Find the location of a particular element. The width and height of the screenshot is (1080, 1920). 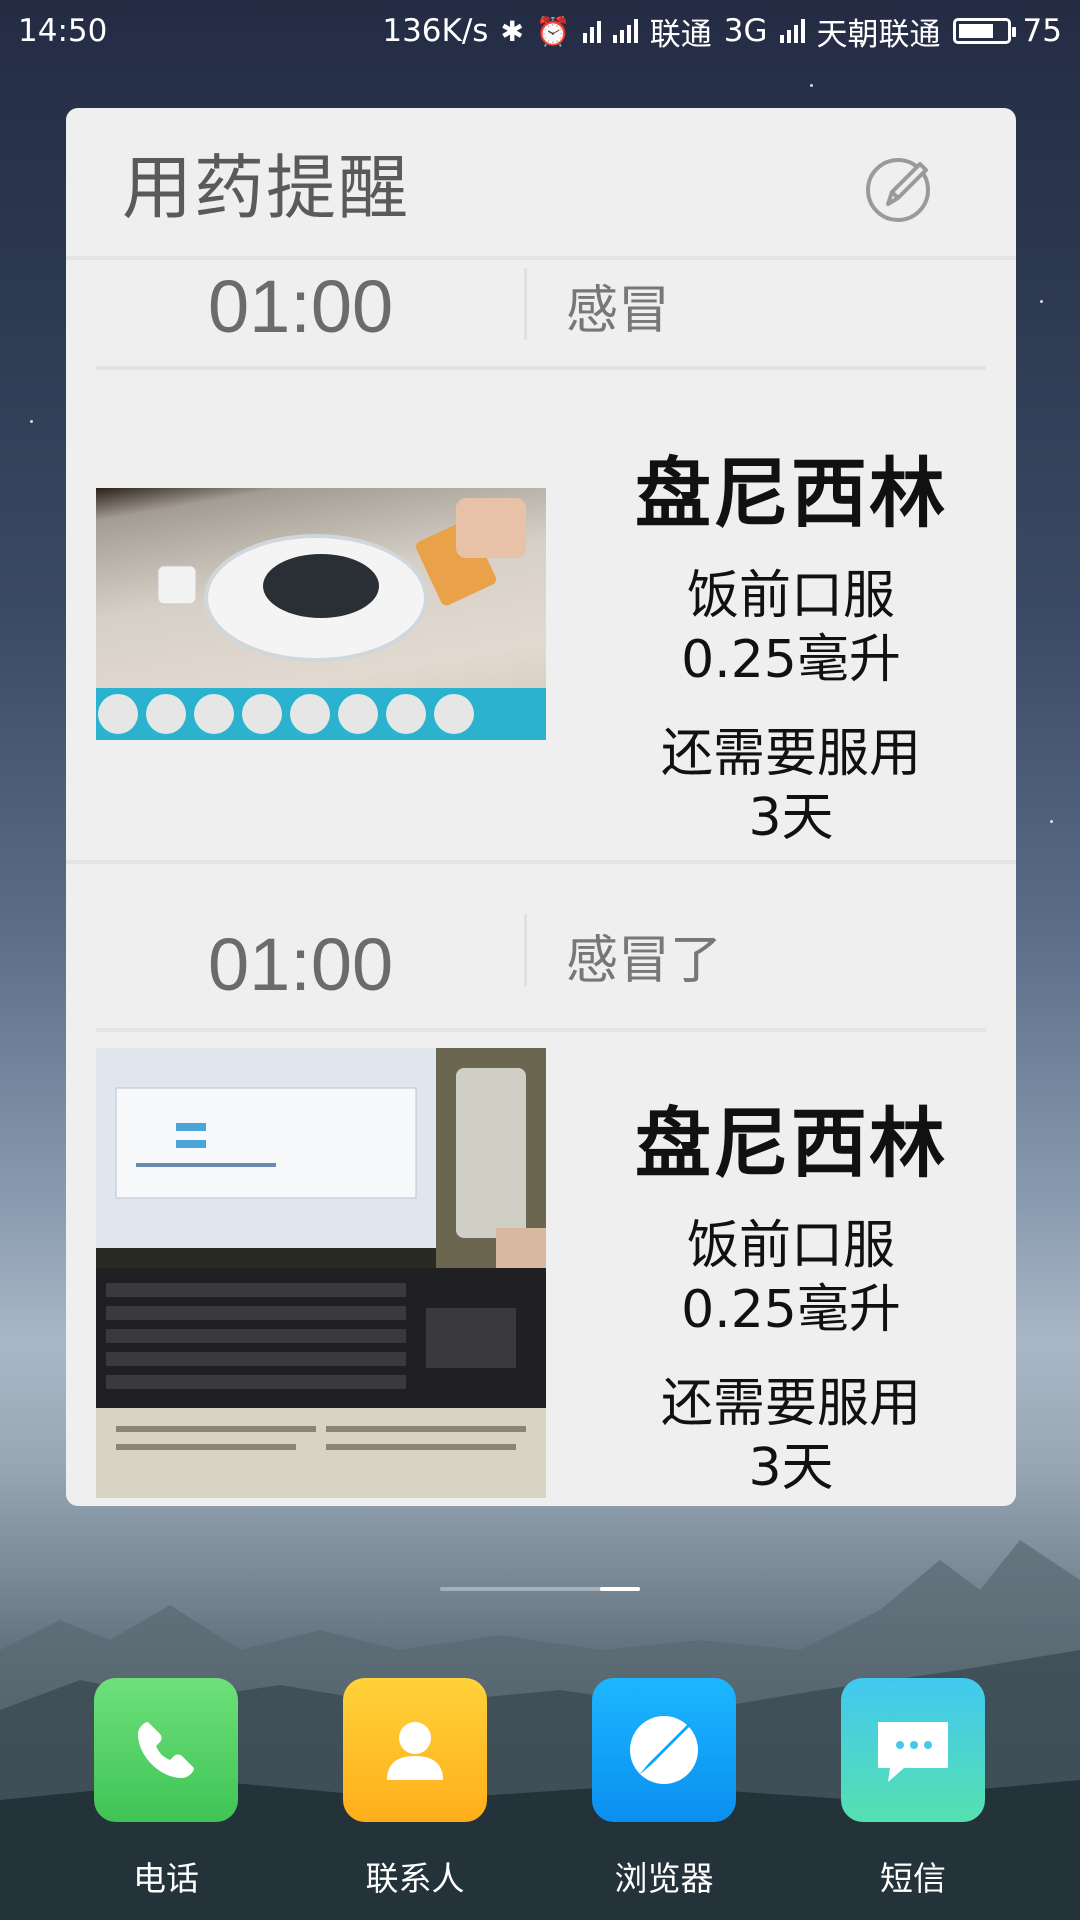

reminder-header: 01:00 感冒了 is located at coordinates (541, 948).